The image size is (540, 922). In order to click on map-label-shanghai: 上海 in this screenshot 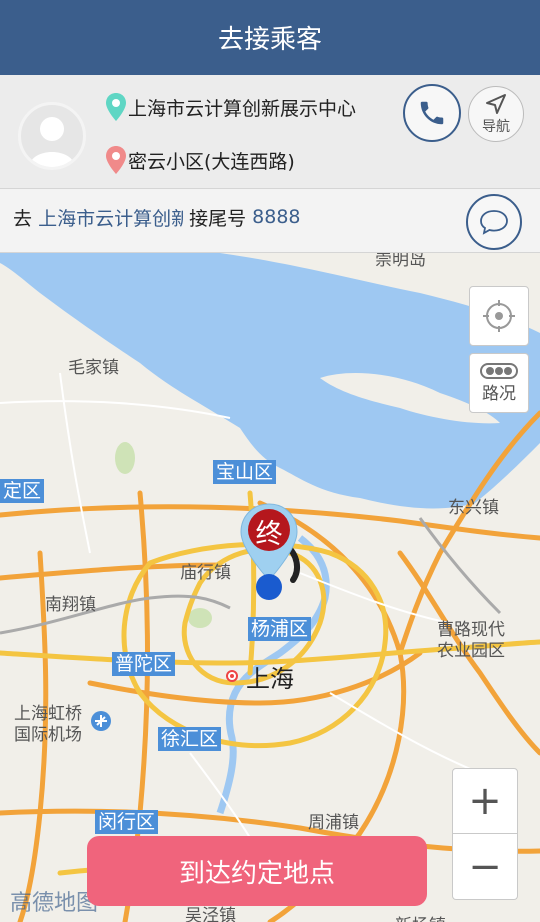, I will do `click(270, 679)`.